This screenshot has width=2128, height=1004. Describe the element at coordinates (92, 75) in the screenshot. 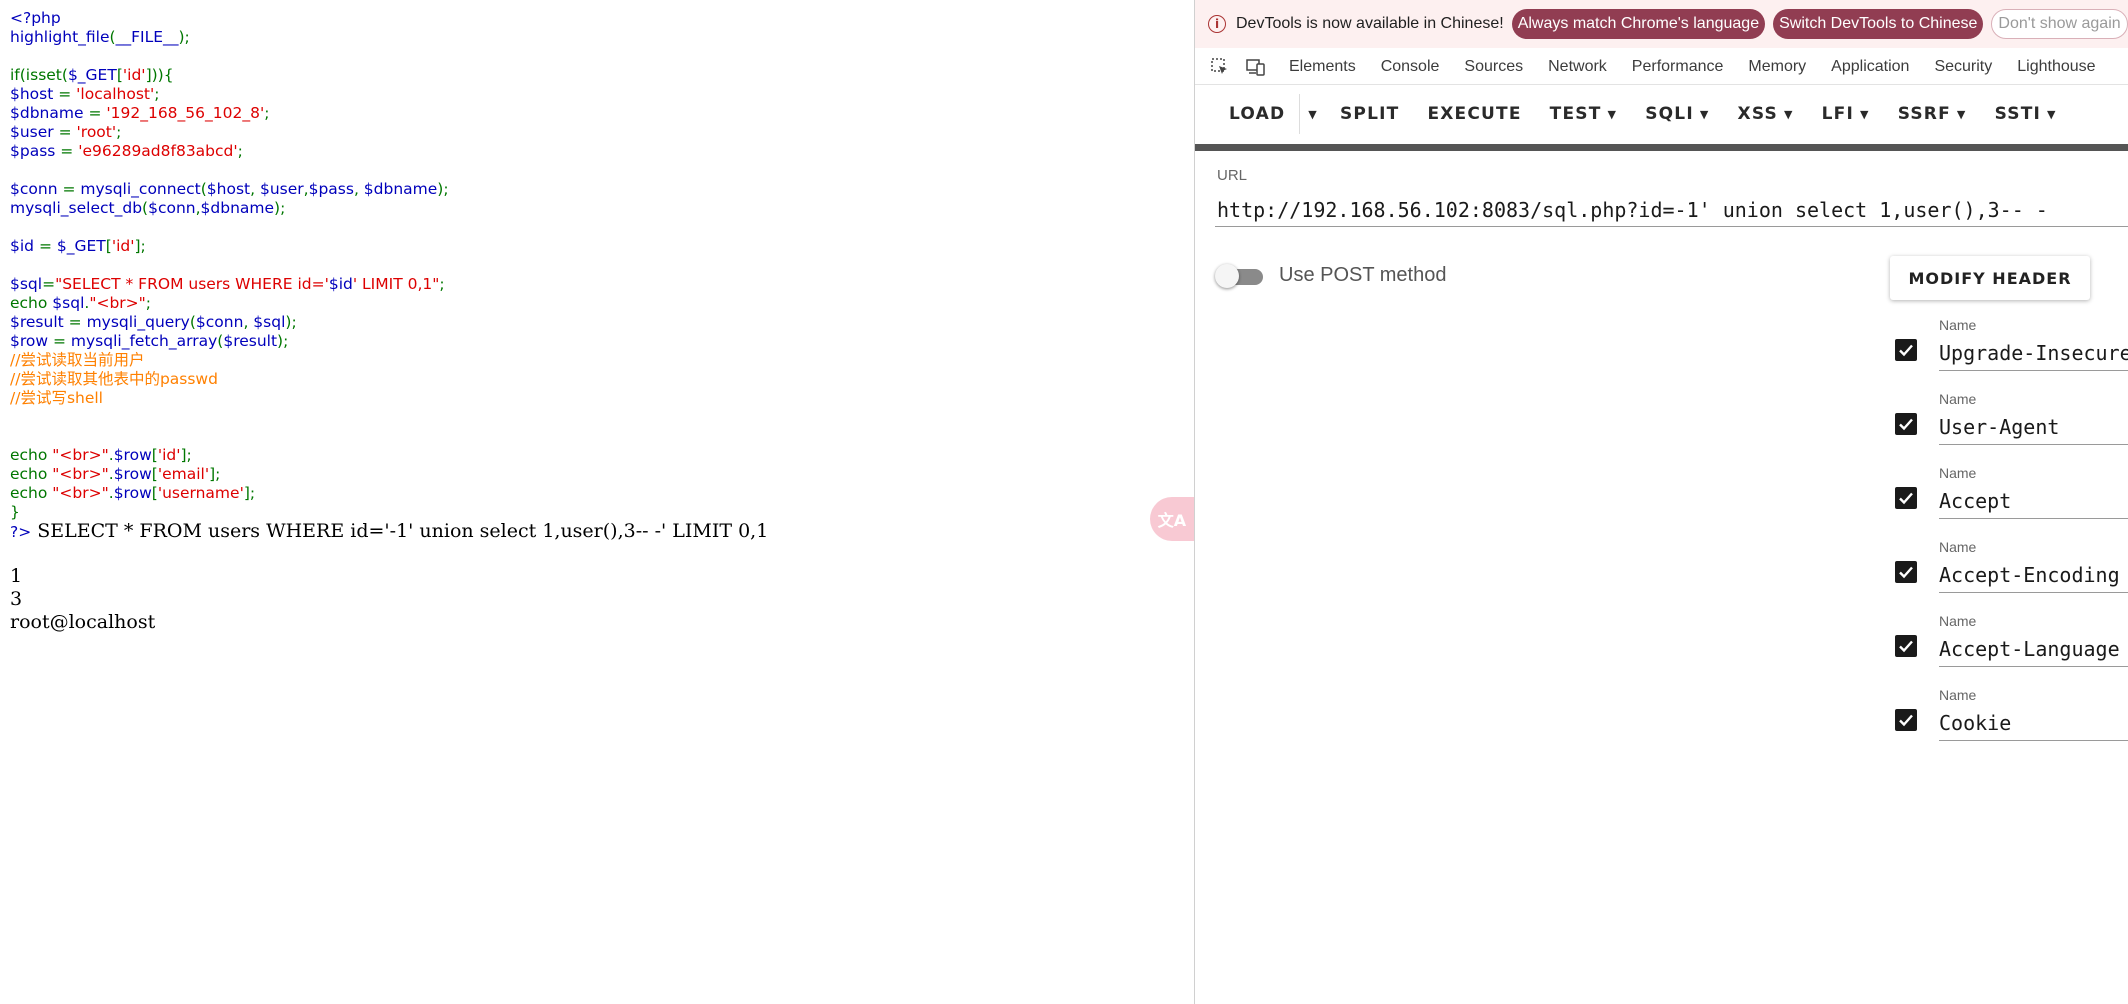

I see `code-line: if(isset($_GET['id'])){` at that location.